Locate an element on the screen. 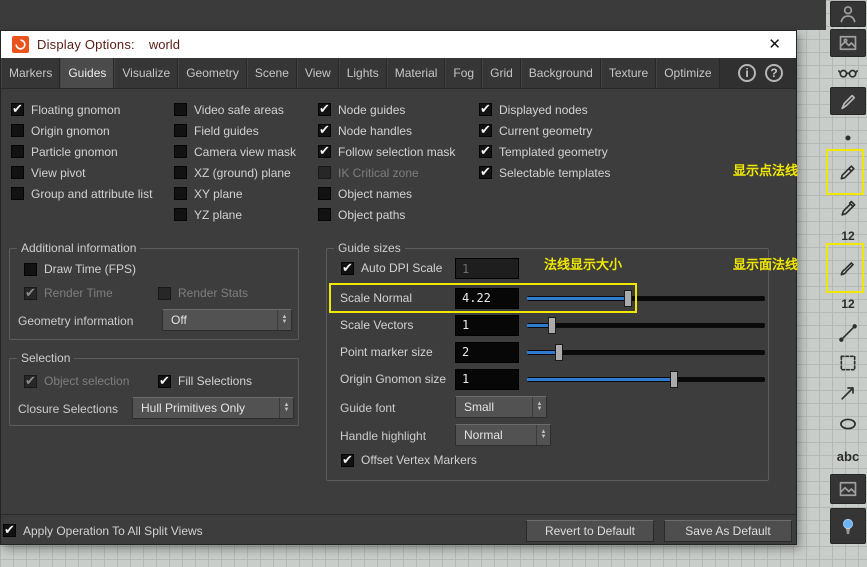 This screenshot has width=867, height=567. checkbox-row-particle-gnomon: Particle gnomon is located at coordinates (81, 151).